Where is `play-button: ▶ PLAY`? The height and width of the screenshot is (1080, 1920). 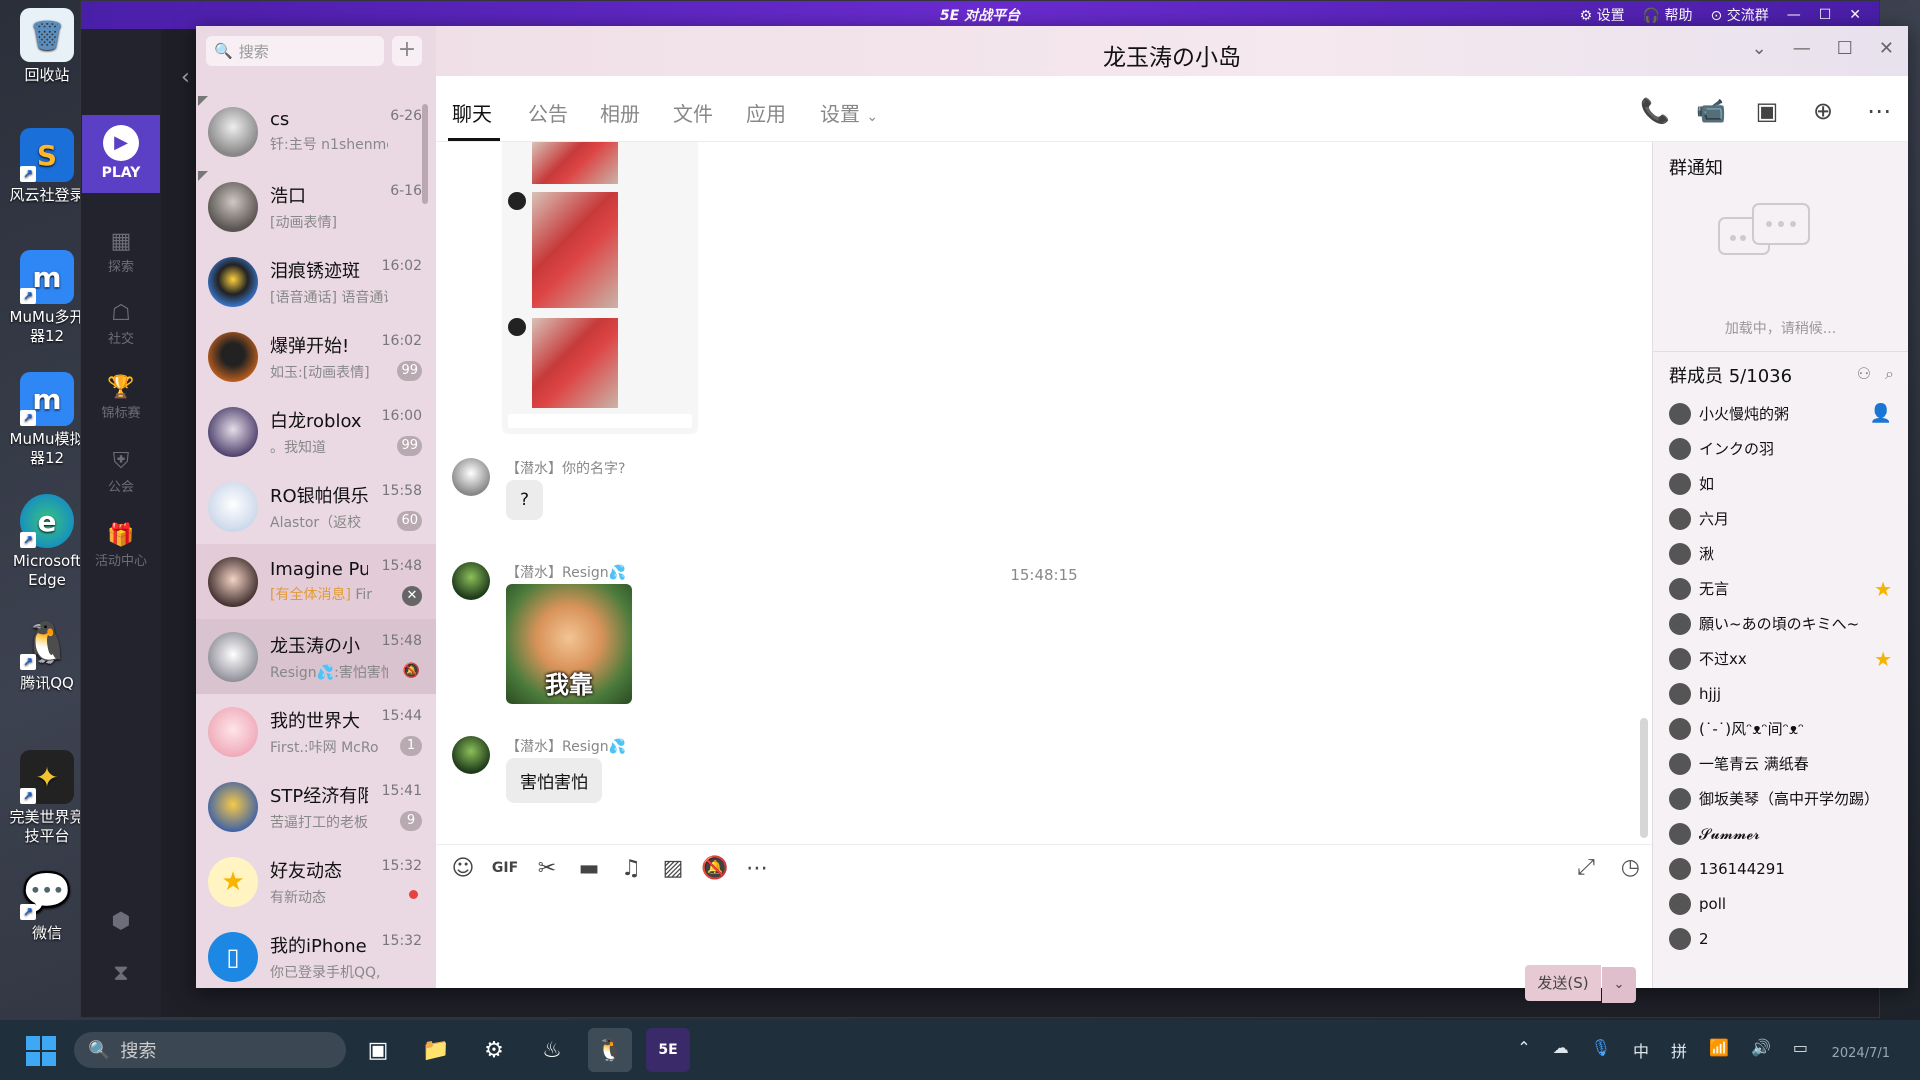
play-button: ▶ PLAY is located at coordinates (121, 154).